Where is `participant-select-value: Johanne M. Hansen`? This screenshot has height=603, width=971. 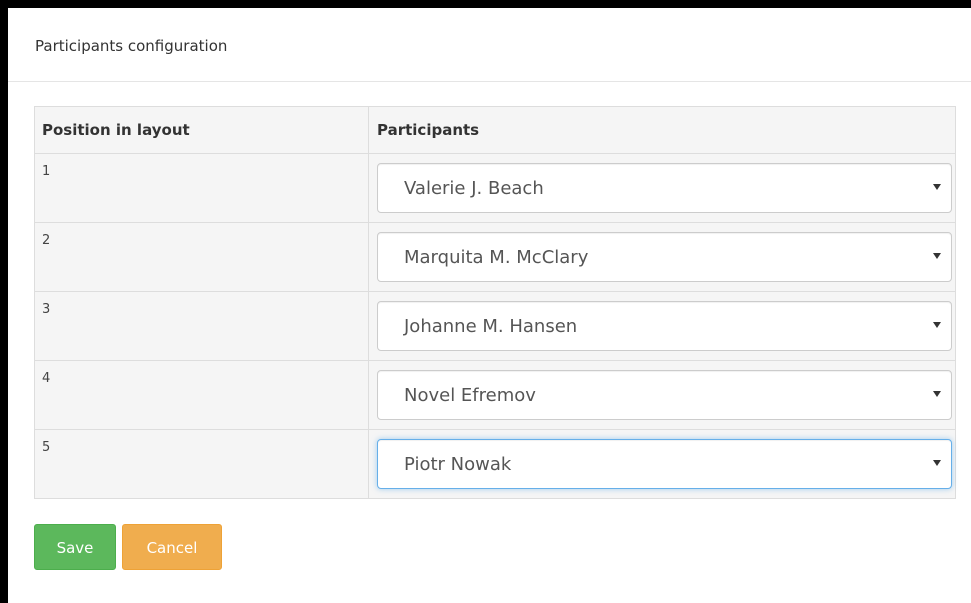 participant-select-value: Johanne M. Hansen is located at coordinates (491, 326).